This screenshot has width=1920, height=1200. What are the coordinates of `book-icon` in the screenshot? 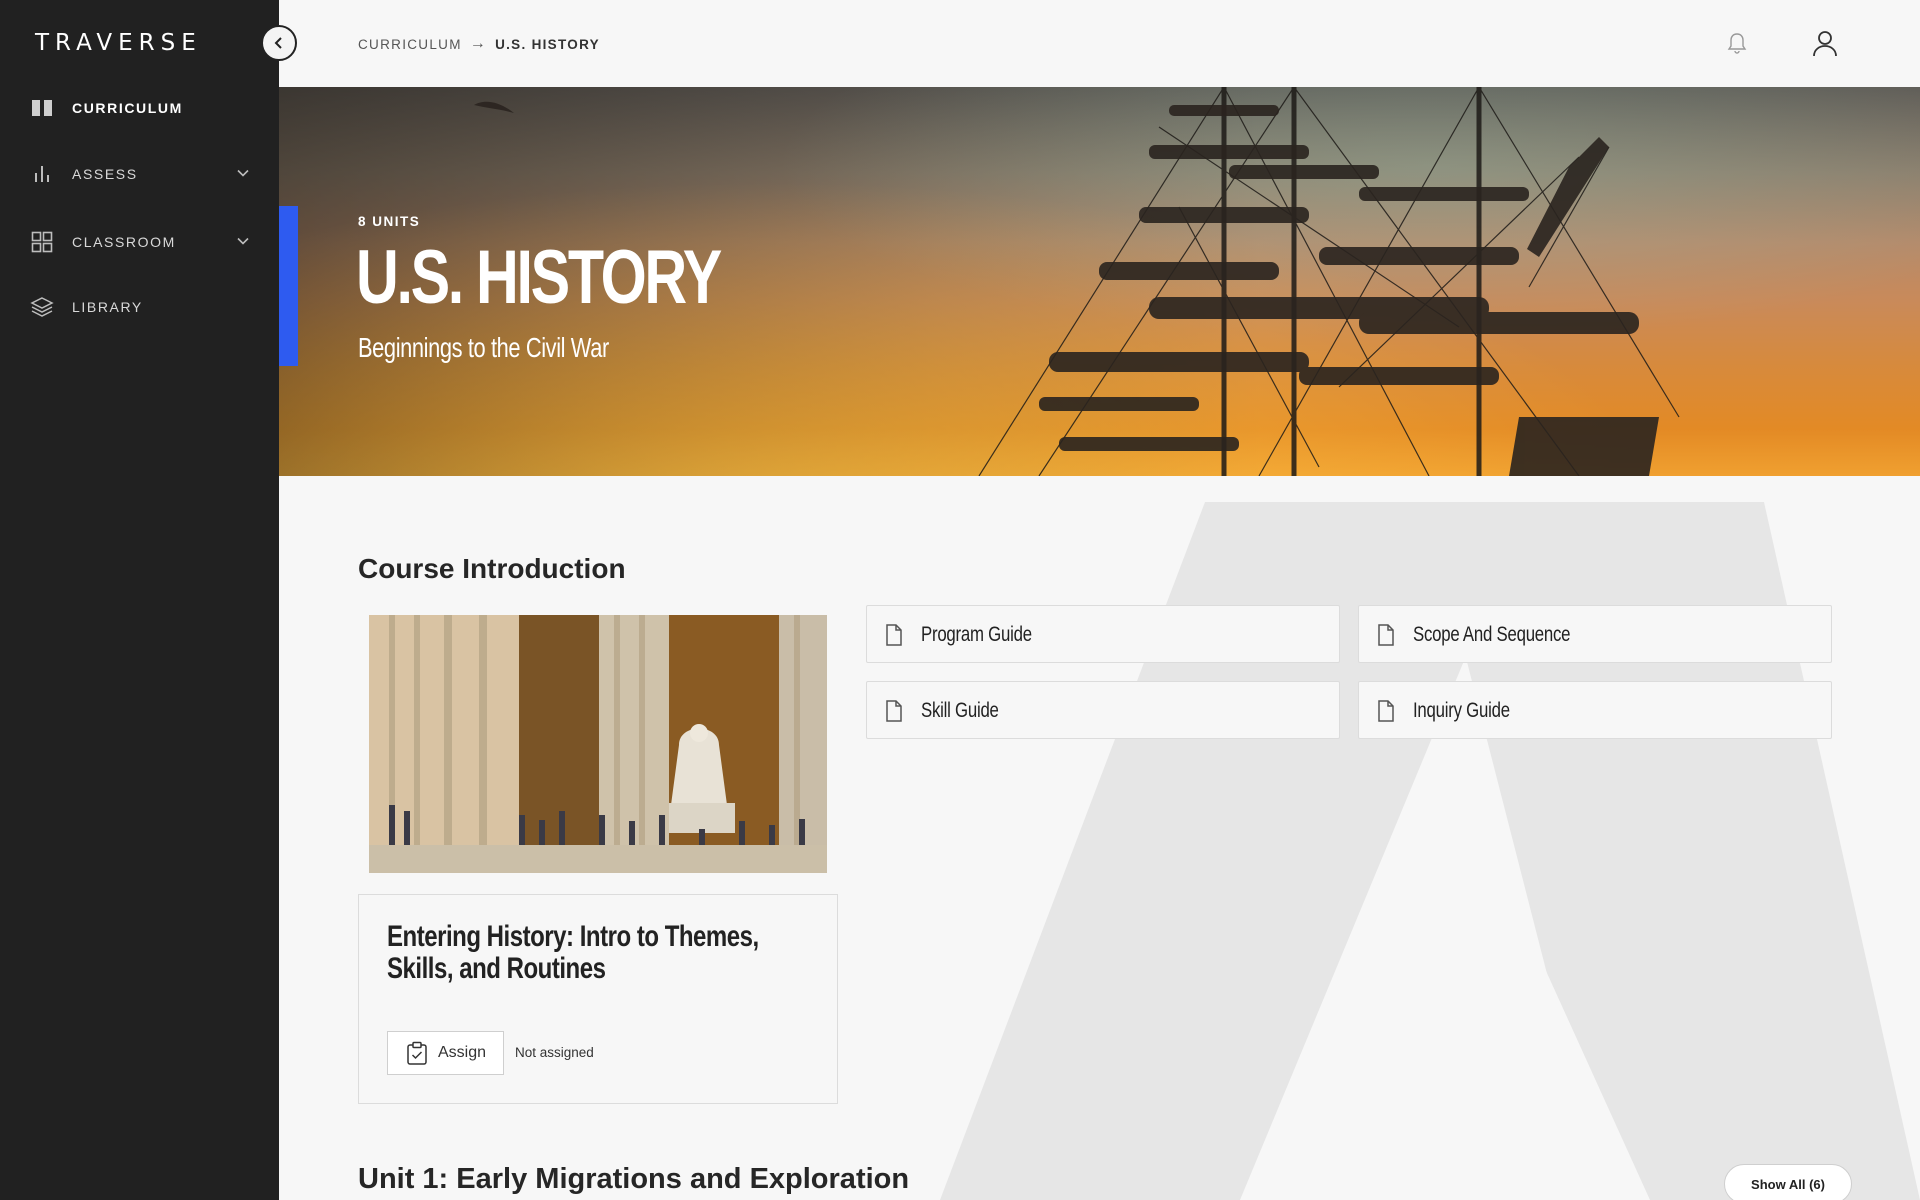 It's located at (42, 108).